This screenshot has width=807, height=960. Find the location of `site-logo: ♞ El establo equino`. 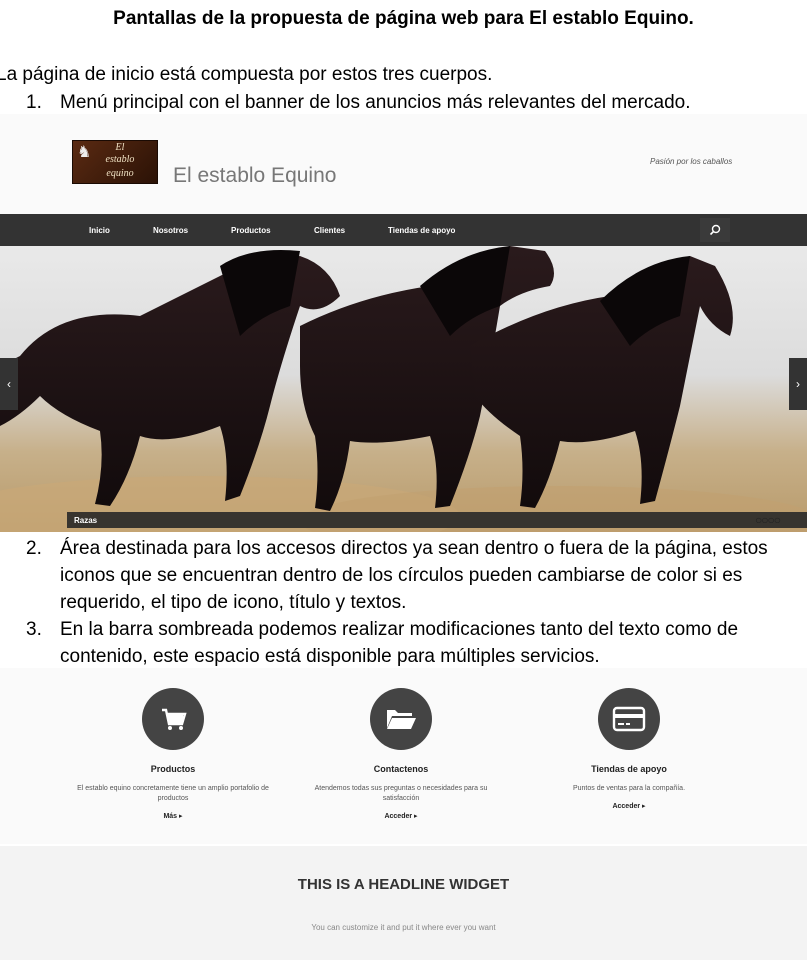

site-logo: ♞ El establo equino is located at coordinates (115, 162).